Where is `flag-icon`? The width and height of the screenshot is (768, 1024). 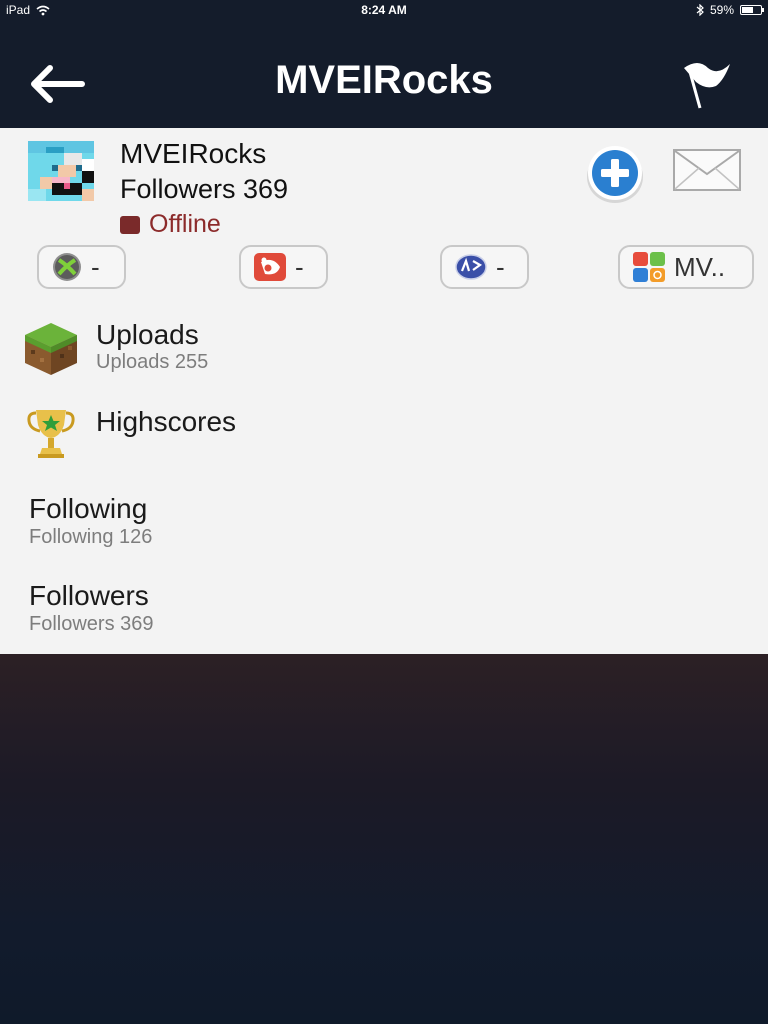
flag-icon is located at coordinates (707, 86).